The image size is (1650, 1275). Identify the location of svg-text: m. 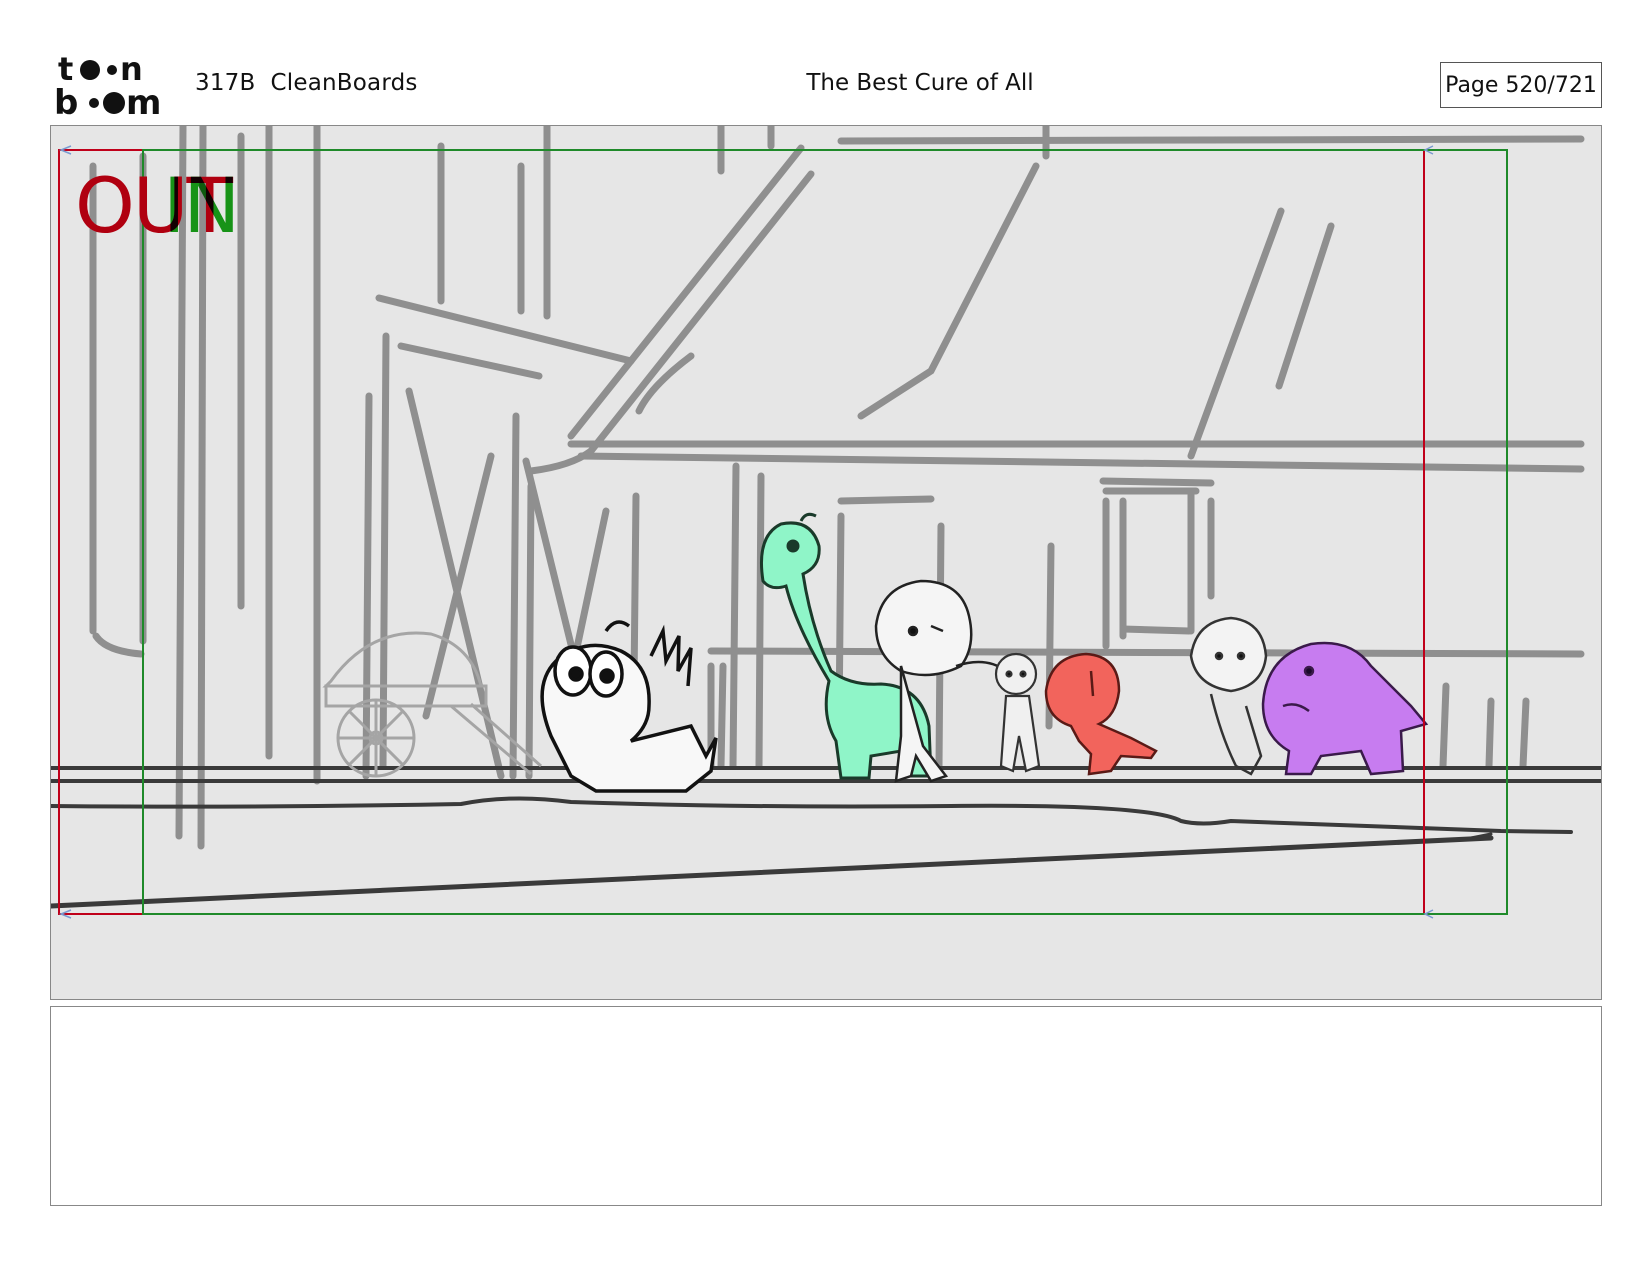
(143, 100).